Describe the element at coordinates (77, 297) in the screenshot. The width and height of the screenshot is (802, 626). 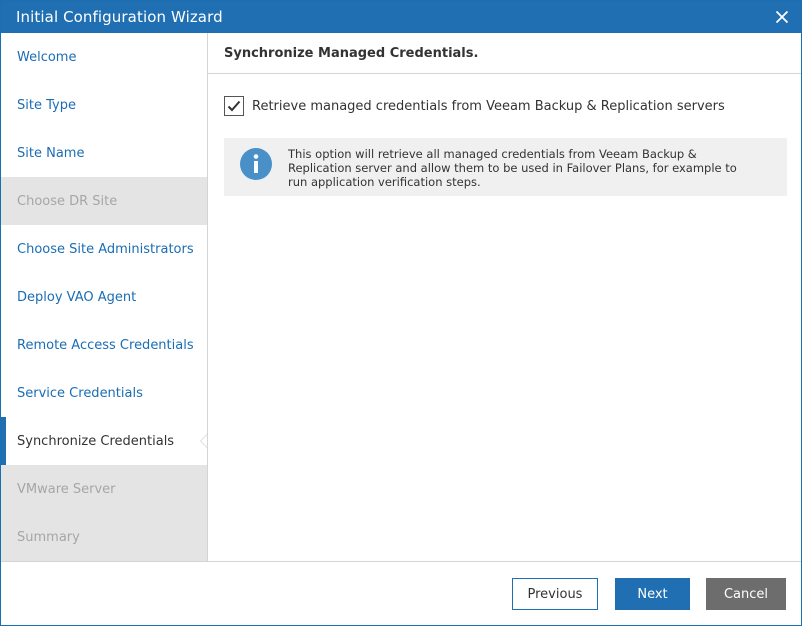
I see `step-label: Deploy VAO Agent` at that location.